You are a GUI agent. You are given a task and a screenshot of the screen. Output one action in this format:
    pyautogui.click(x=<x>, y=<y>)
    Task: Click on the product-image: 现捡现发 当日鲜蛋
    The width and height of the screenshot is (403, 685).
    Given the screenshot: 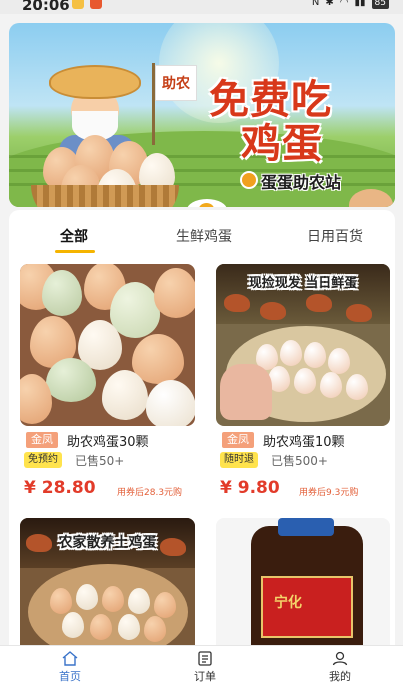 What is the action you would take?
    pyautogui.click(x=303, y=345)
    